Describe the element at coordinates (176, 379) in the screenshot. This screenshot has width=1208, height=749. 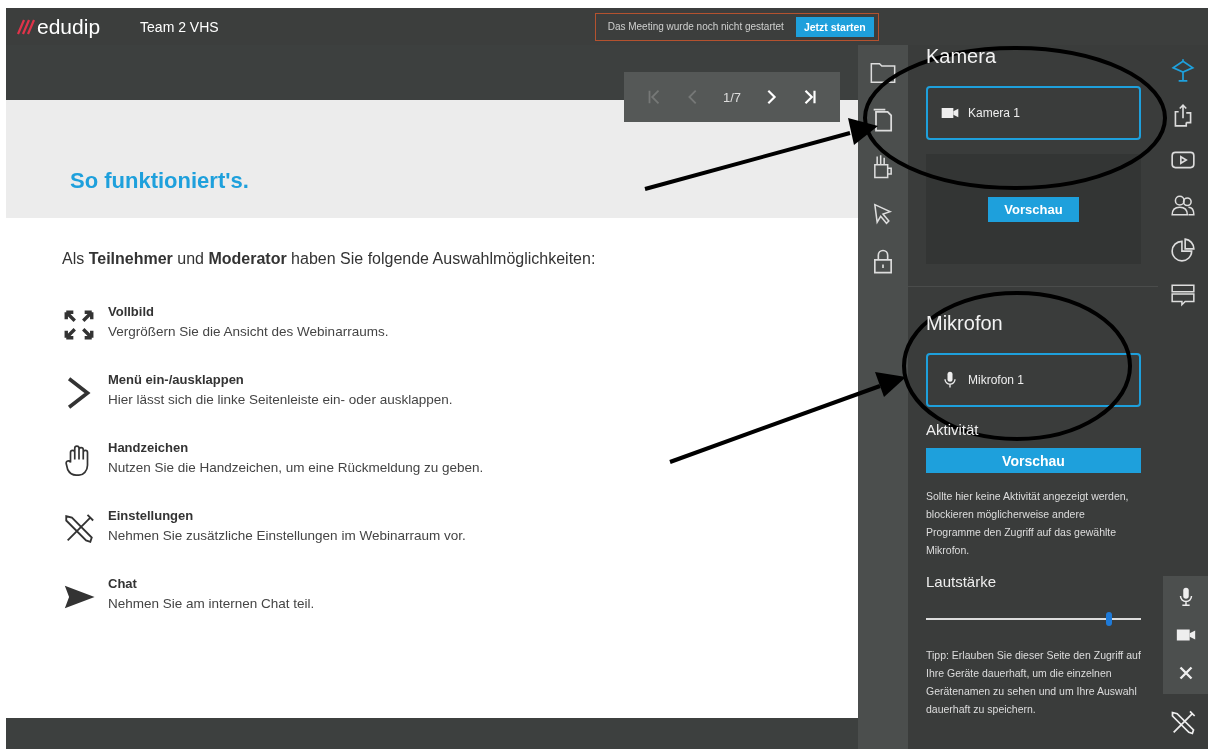
I see `feature-title: Menü ein-/ausklappen` at that location.